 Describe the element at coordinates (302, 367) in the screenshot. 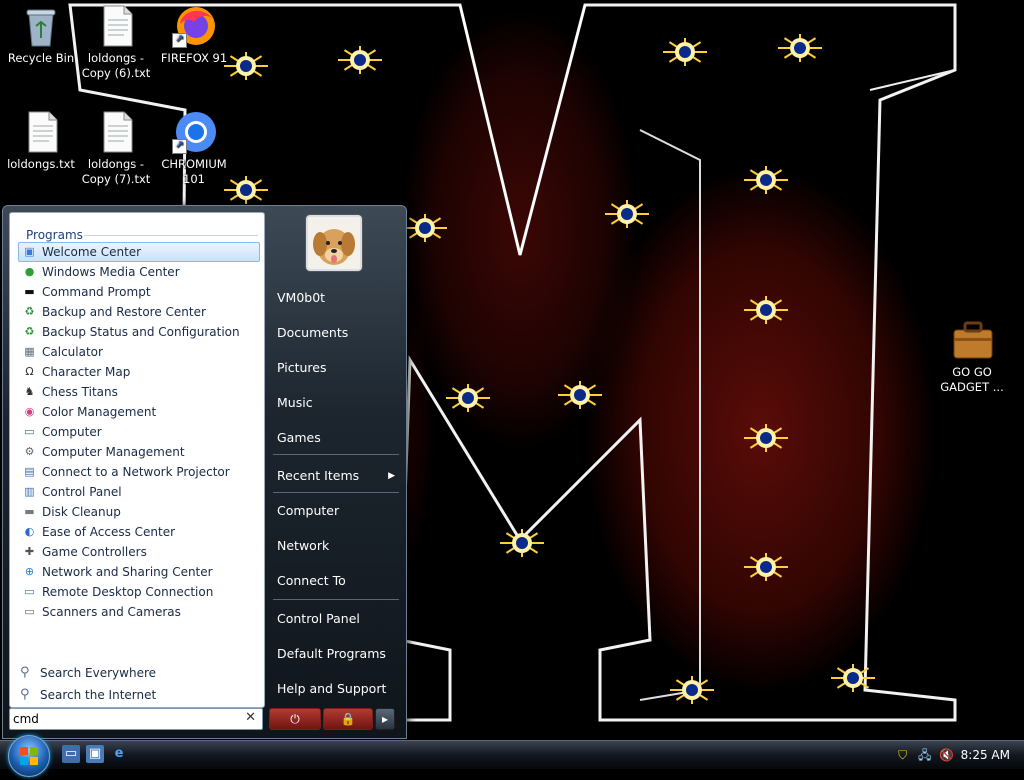

I see `pictures-label: Pictures` at that location.